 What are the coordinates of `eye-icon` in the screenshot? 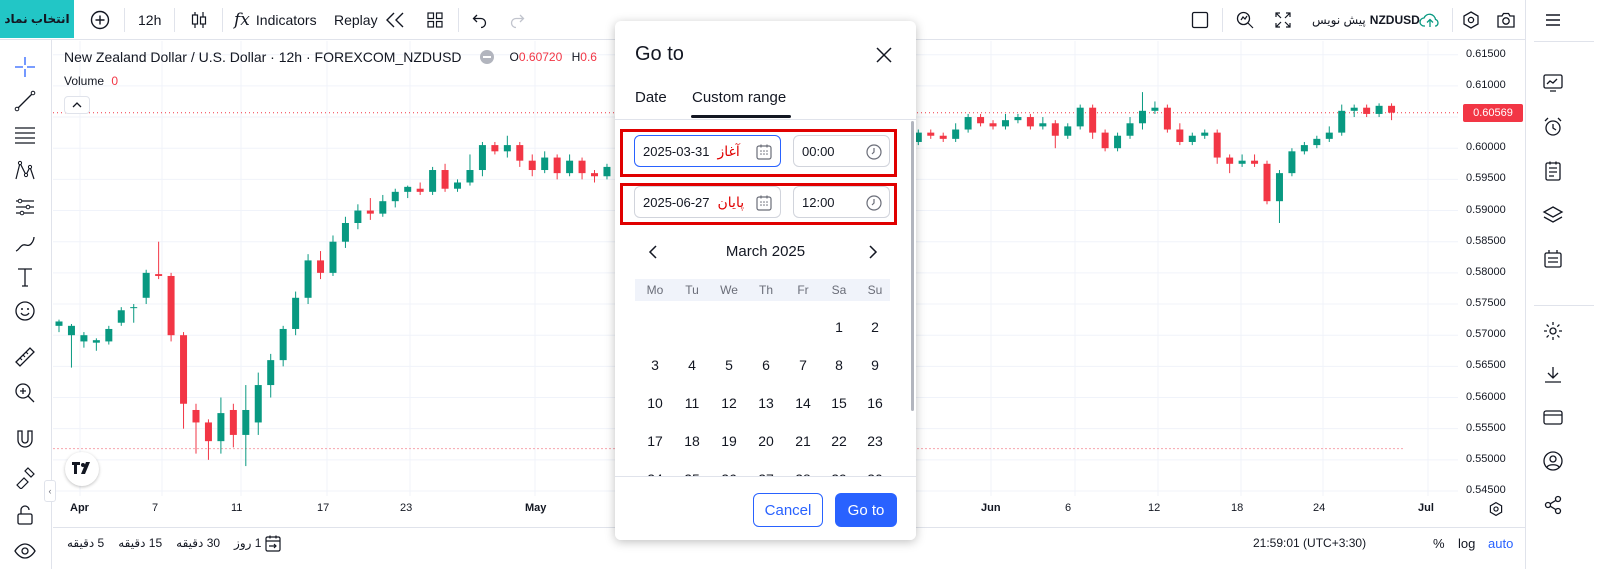 It's located at (25, 551).